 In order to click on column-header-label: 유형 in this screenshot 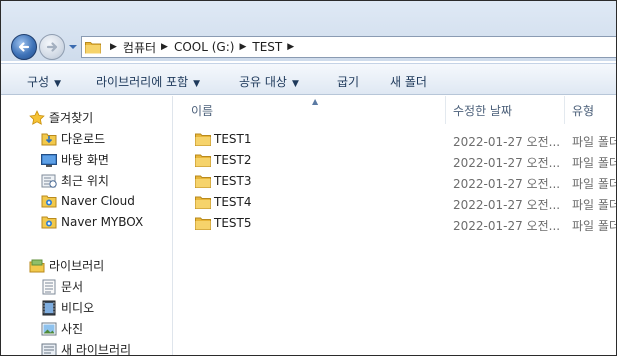, I will do `click(583, 110)`.